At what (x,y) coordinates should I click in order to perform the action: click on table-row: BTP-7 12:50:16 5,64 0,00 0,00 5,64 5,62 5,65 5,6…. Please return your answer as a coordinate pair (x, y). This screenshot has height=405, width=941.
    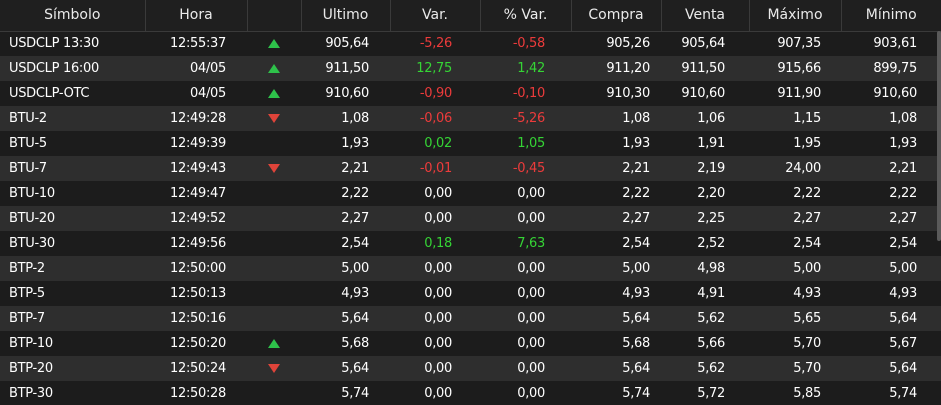
    Looking at the image, I should click on (470, 318).